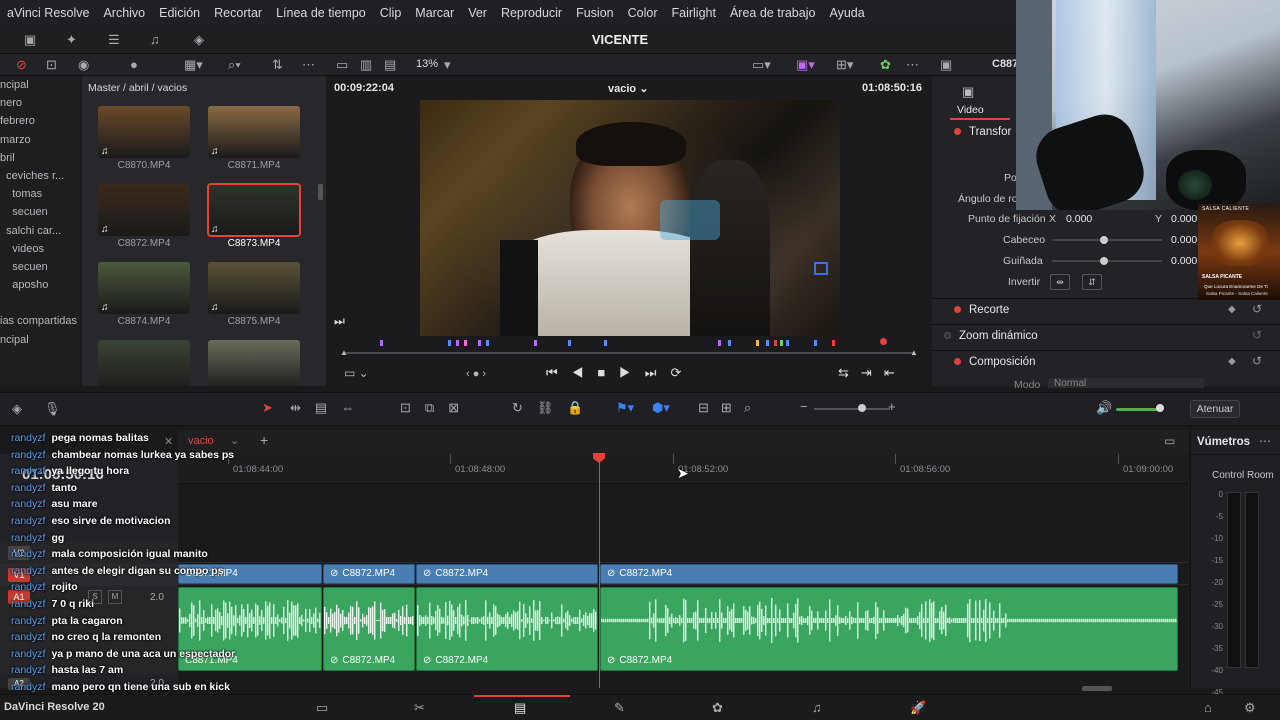 This screenshot has height=720, width=1280. I want to click on edit-page-icon: ▤, so click(520, 708).